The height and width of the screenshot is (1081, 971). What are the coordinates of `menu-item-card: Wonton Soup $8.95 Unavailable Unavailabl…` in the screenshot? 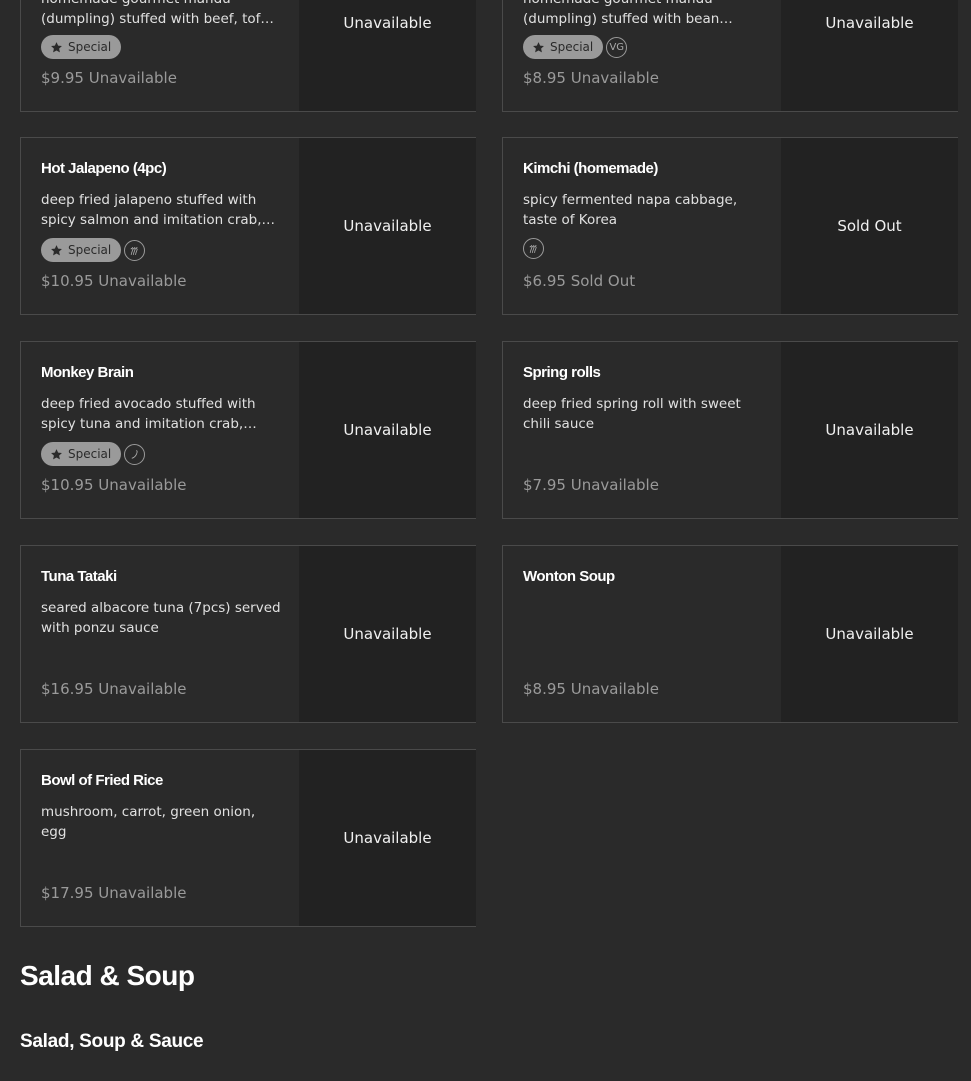 It's located at (730, 634).